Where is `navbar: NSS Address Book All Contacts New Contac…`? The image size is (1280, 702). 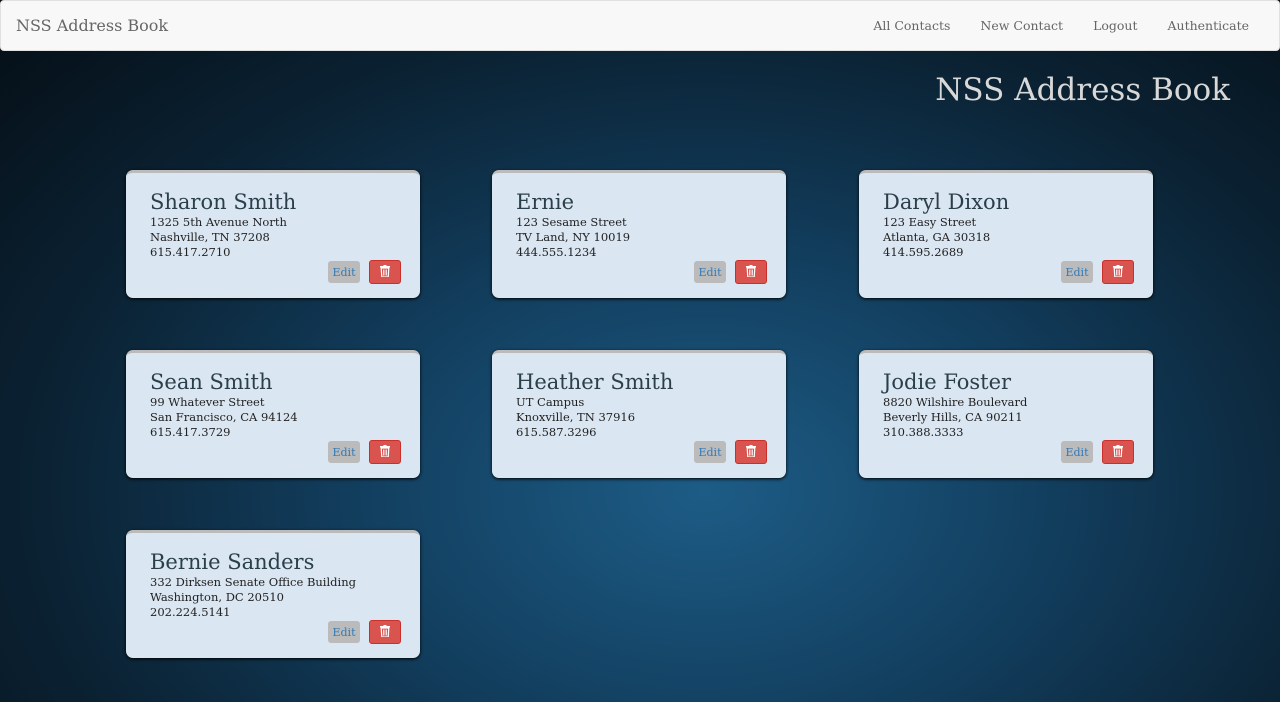
navbar: NSS Address Book All Contacts New Contac… is located at coordinates (640, 25).